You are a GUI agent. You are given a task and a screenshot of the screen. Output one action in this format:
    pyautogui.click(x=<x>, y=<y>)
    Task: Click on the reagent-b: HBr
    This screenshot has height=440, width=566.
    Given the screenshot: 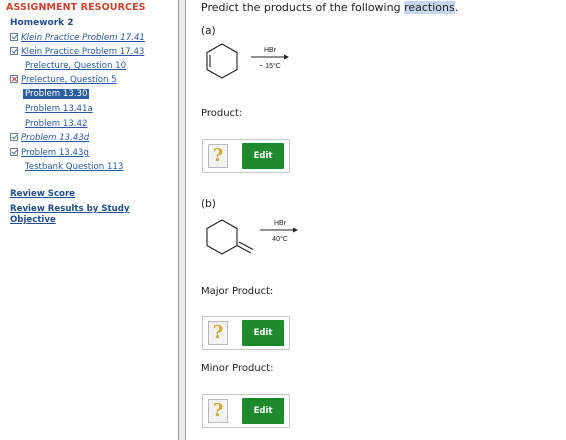 What is the action you would take?
    pyautogui.click(x=280, y=223)
    